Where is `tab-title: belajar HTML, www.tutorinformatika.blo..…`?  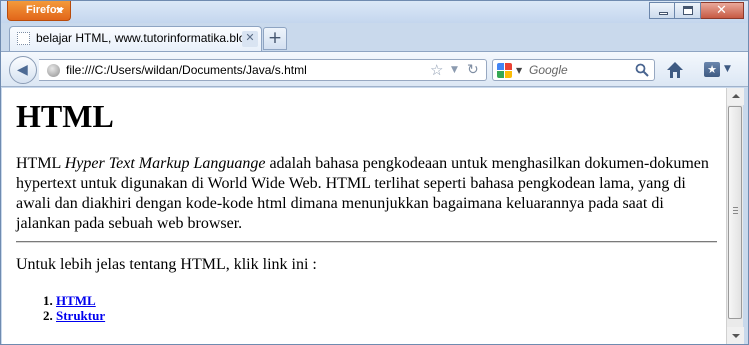 tab-title: belajar HTML, www.tutorinformatika.blo..… is located at coordinates (146, 38).